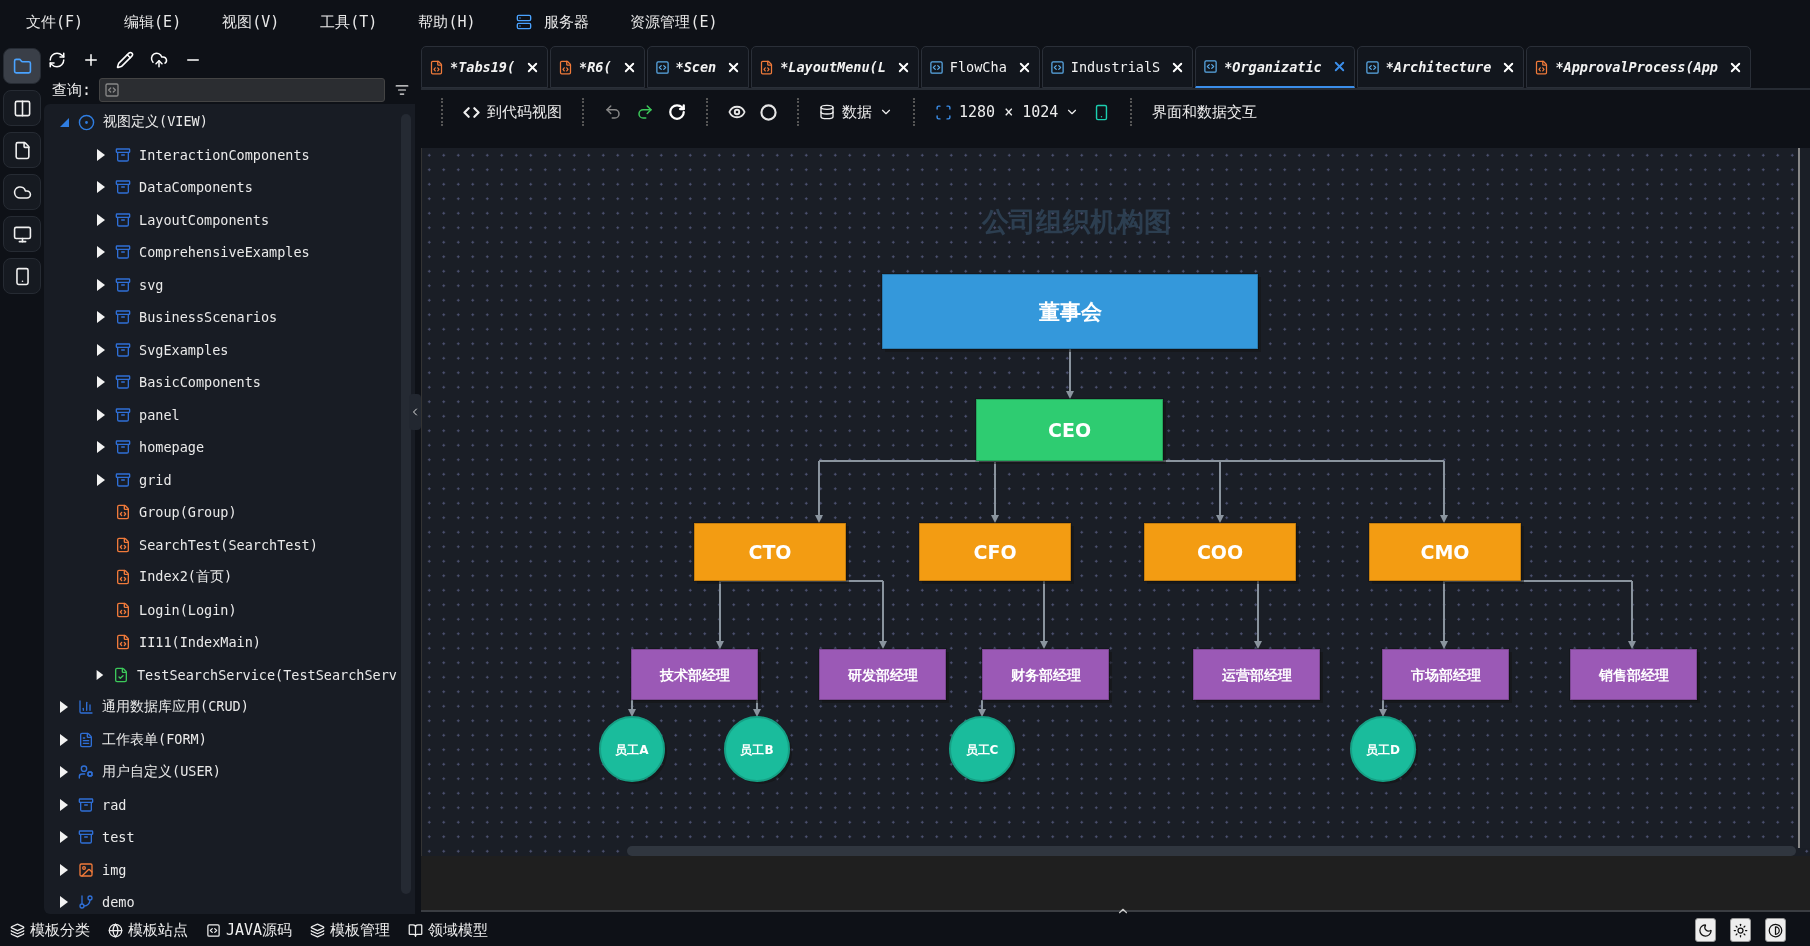 Image resolution: width=1810 pixels, height=946 pixels. Describe the element at coordinates (835, 67) in the screenshot. I see `editor-tab: *LayoutMenu(L` at that location.